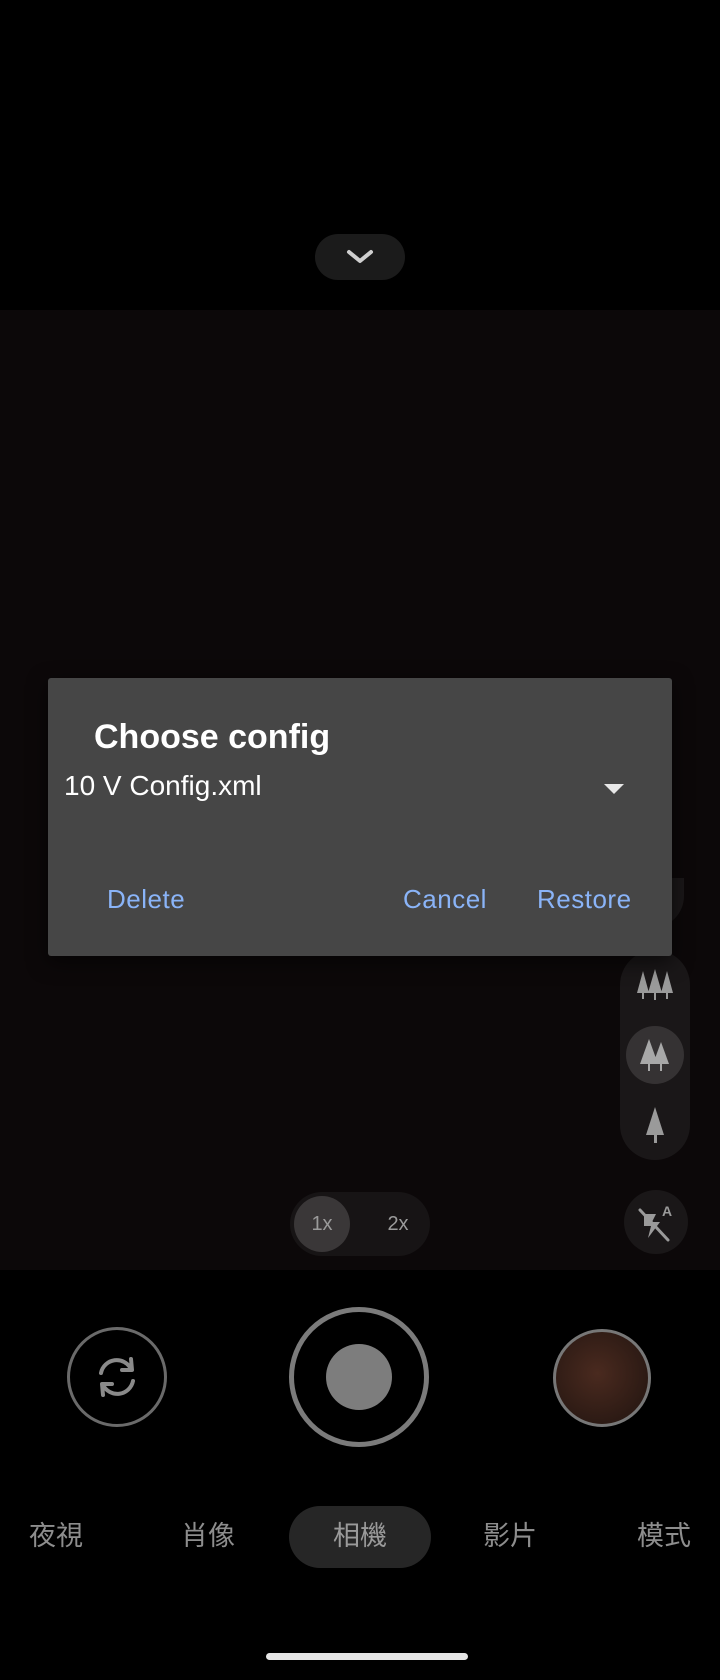 Image resolution: width=720 pixels, height=1680 pixels. I want to click on svg-text: A, so click(667, 1211).